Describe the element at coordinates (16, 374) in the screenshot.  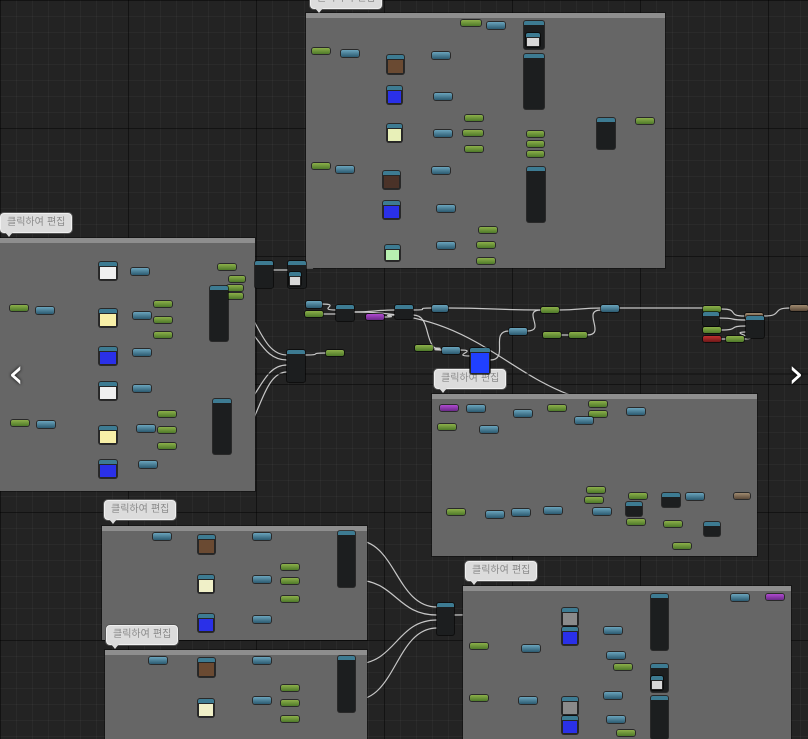
I see `chevron-left-icon: ‹` at that location.